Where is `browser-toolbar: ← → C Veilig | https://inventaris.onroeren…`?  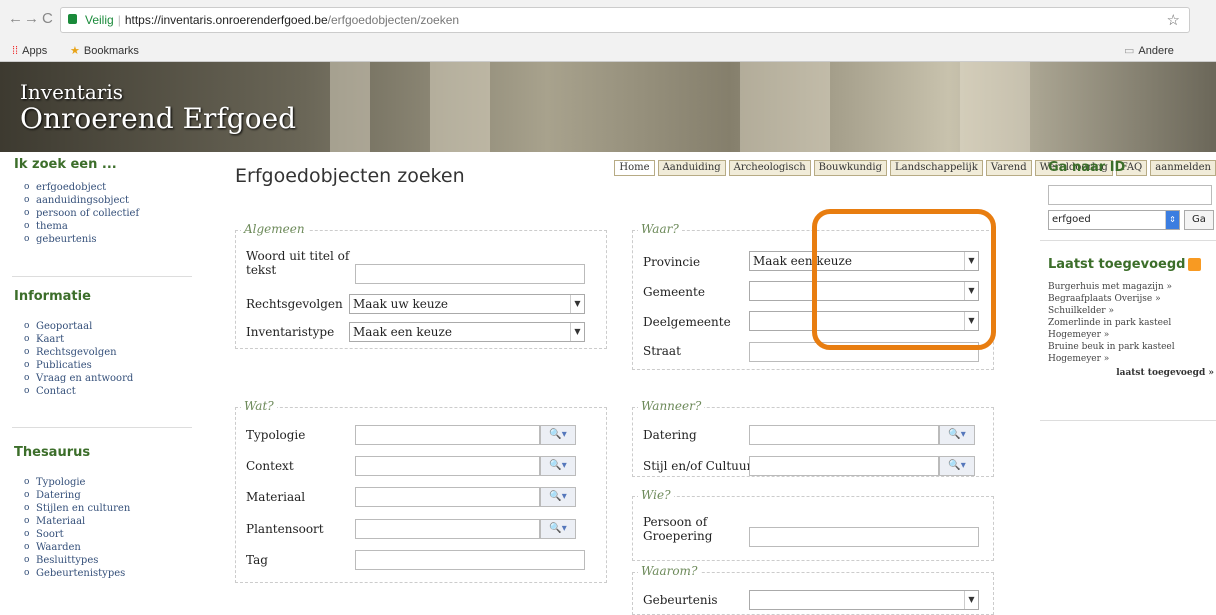
browser-toolbar: ← → C Veilig | https://inventaris.onroeren… is located at coordinates (608, 19).